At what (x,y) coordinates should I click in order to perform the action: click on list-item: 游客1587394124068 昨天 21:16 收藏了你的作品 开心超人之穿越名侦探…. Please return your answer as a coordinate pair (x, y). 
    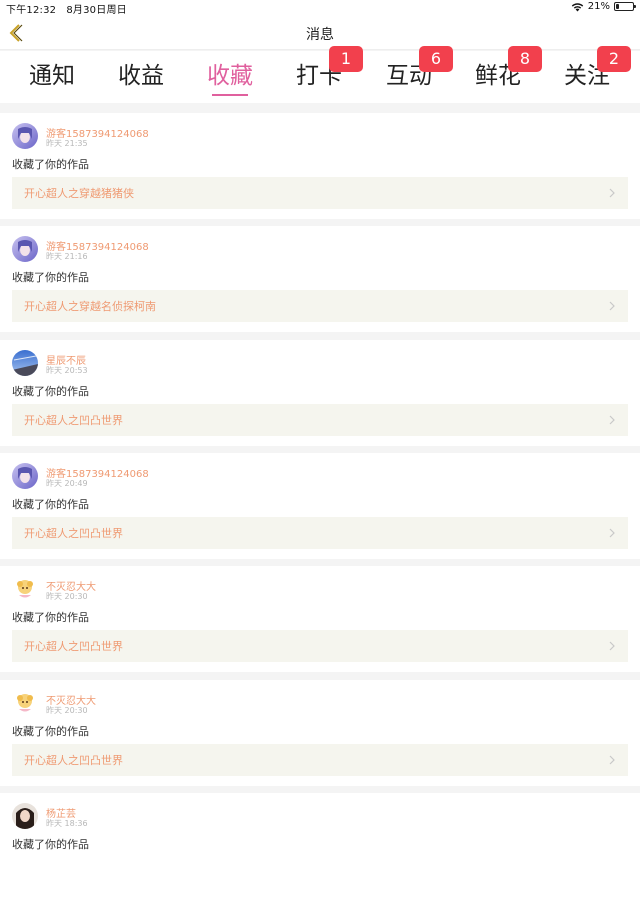
    Looking at the image, I should click on (320, 279).